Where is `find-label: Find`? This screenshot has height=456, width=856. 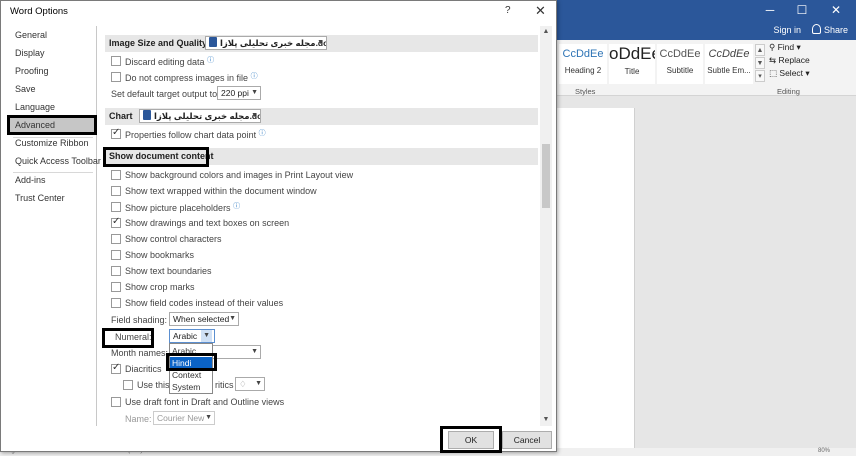 find-label: Find is located at coordinates (786, 47).